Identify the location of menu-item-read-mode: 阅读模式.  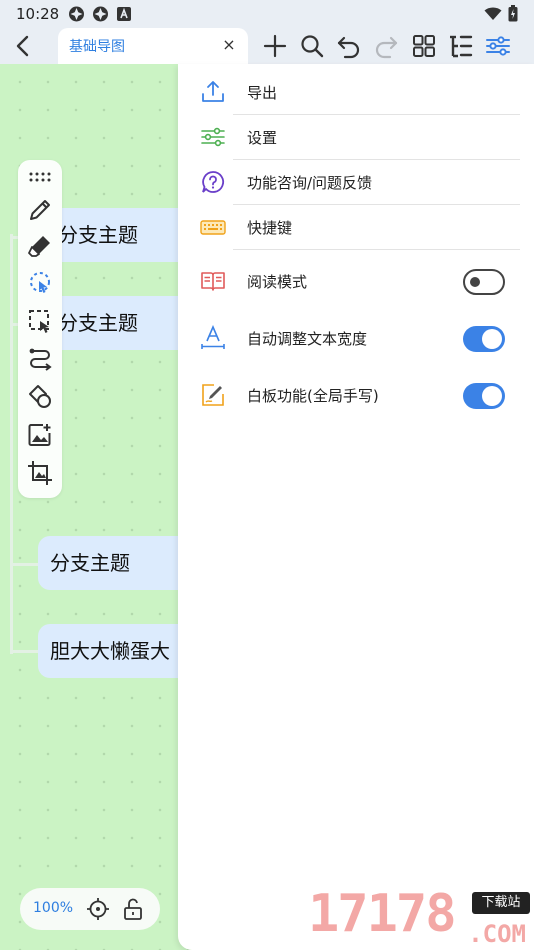
(356, 281).